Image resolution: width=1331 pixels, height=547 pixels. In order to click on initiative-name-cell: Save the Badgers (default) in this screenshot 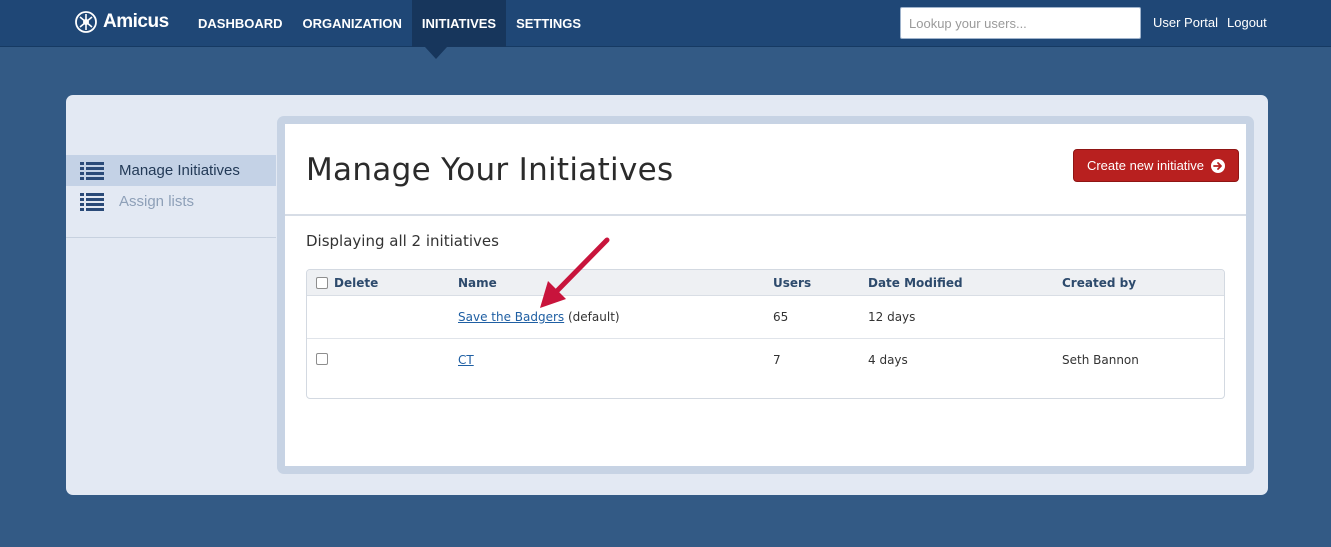, I will do `click(539, 317)`.